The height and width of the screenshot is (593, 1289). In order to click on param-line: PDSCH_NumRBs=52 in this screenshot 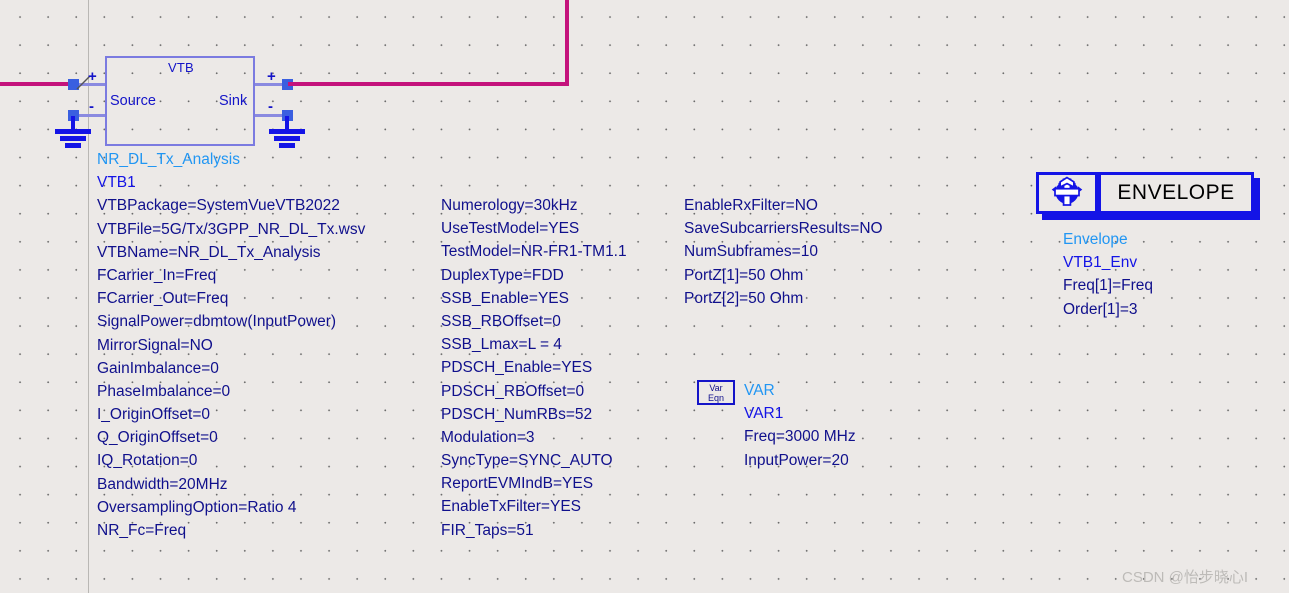, I will do `click(534, 414)`.